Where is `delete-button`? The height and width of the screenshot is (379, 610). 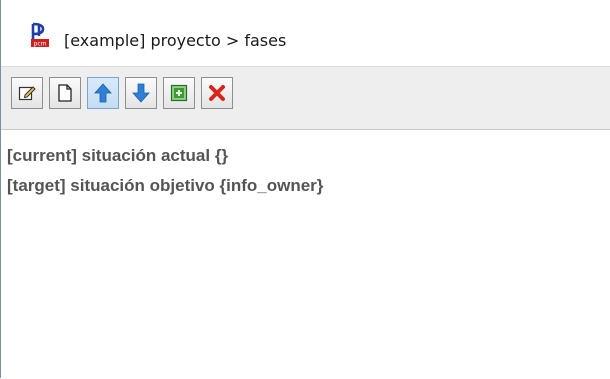
delete-button is located at coordinates (217, 93).